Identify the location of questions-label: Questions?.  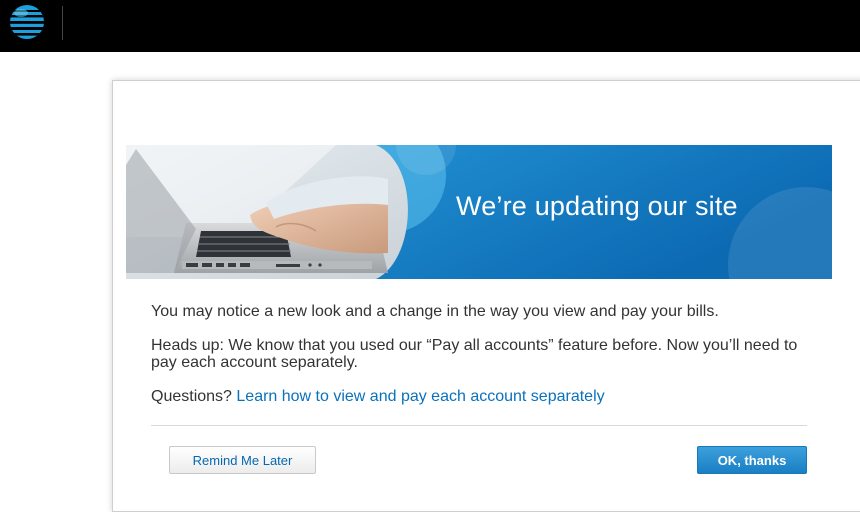
(191, 396).